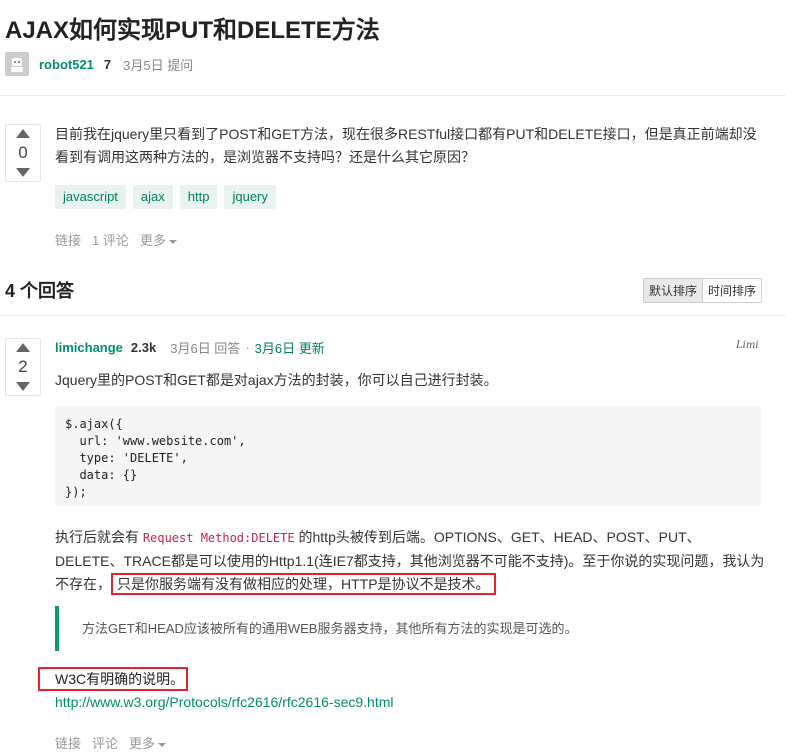 The image size is (785, 755). Describe the element at coordinates (290, 347) in the screenshot. I see `answer-updated-link: 3月6日 更新` at that location.